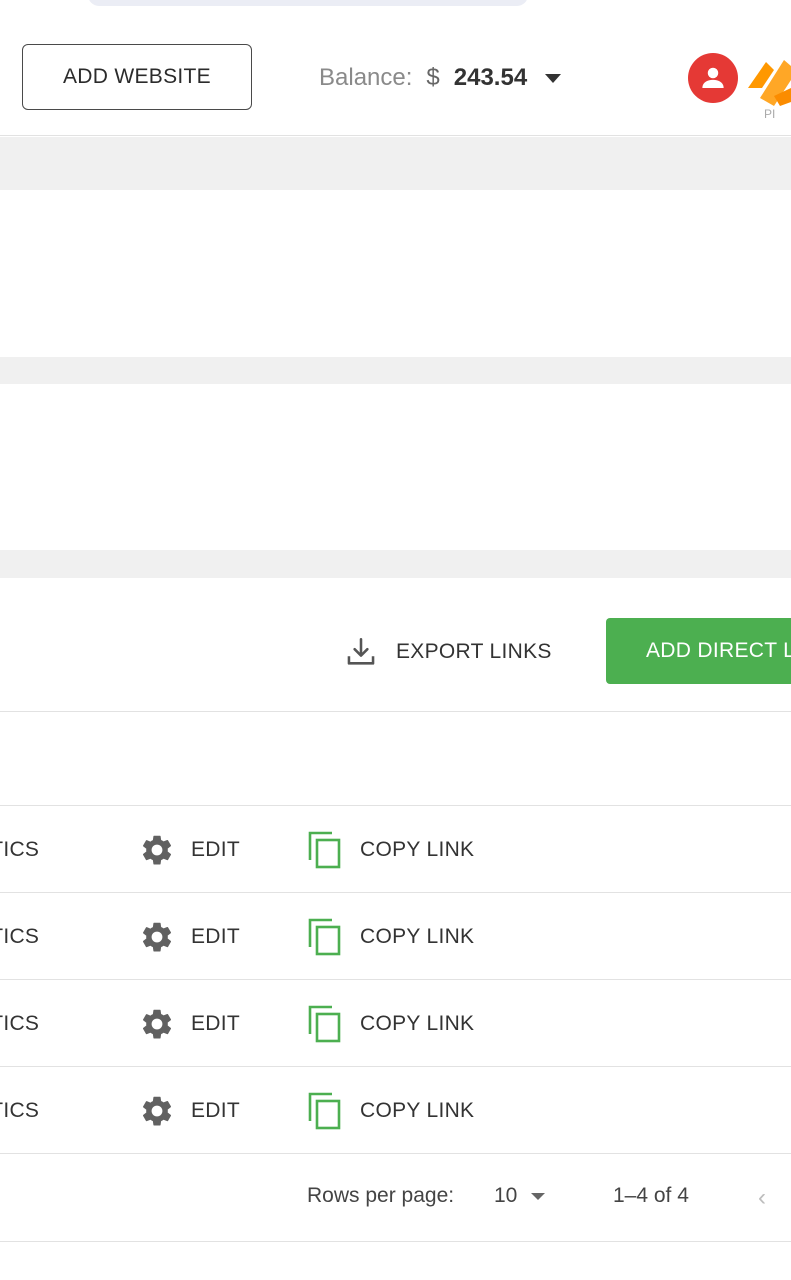 This screenshot has height=1280, width=791. What do you see at coordinates (769, 113) in the screenshot?
I see `svg-text: PI` at bounding box center [769, 113].